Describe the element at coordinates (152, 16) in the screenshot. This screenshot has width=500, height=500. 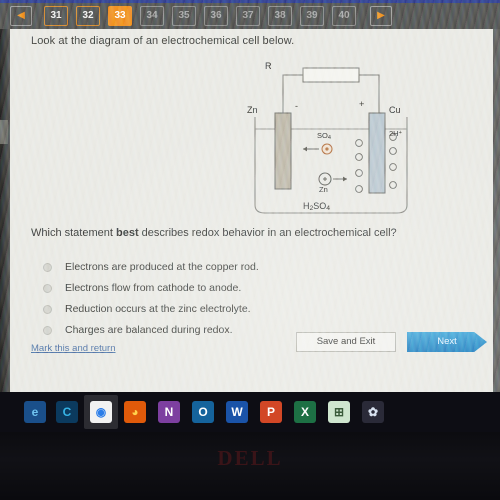
I see `nav-question-34: 34` at that location.